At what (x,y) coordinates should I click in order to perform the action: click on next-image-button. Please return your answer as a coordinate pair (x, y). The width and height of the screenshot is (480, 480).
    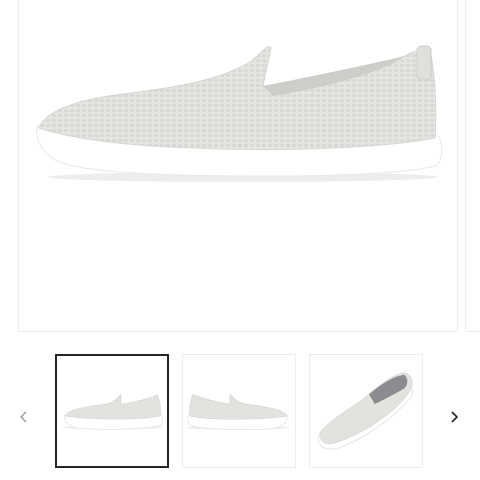
    Looking at the image, I should click on (454, 417).